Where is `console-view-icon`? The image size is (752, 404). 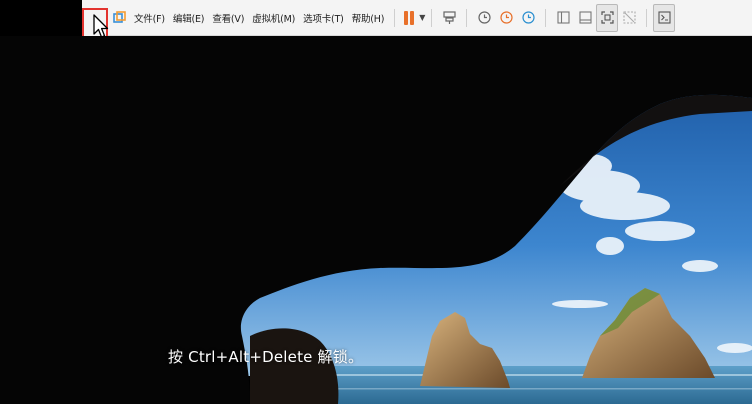
console-view-icon is located at coordinates (664, 17).